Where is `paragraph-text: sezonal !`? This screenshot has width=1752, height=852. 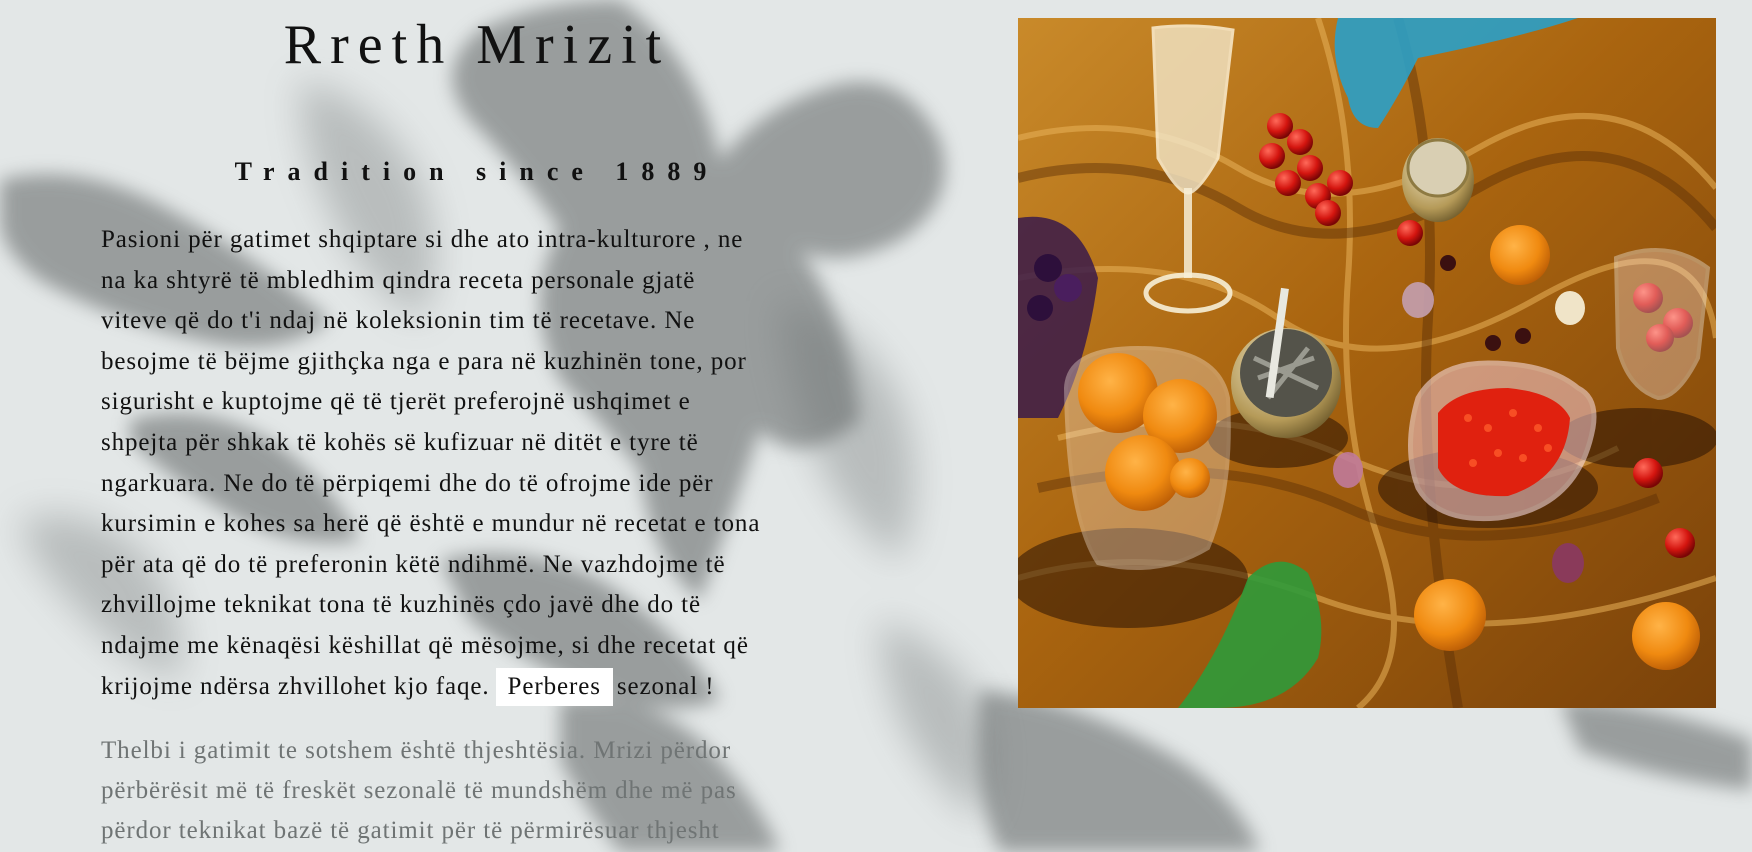
paragraph-text: sezonal ! is located at coordinates (665, 686).